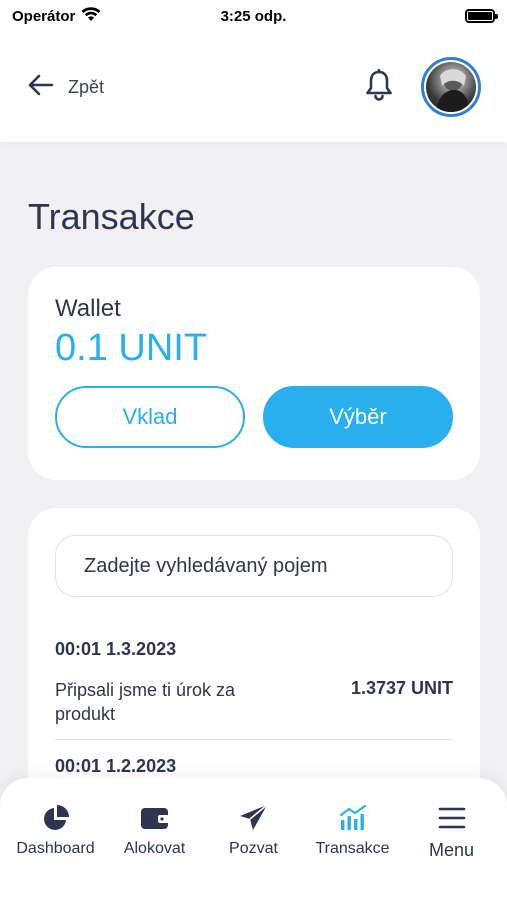 Image resolution: width=507 pixels, height=900 pixels. I want to click on search-input, so click(254, 566).